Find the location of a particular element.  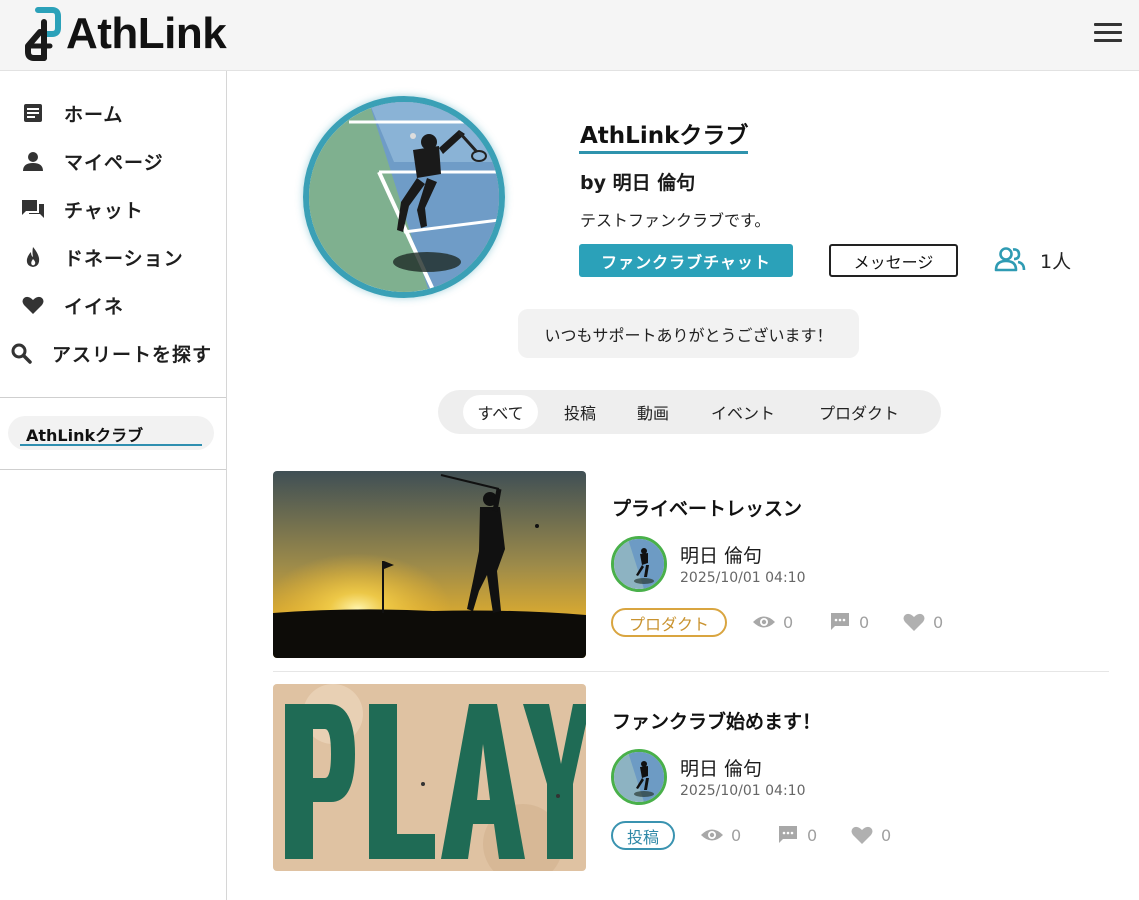

category-tag-product: プロダクト is located at coordinates (669, 622).